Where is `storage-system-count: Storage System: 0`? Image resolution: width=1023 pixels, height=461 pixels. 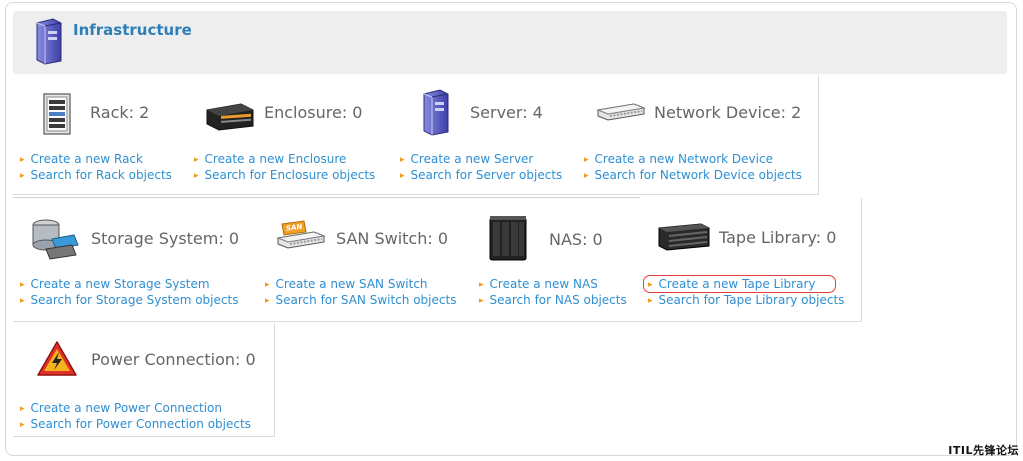 storage-system-count: Storage System: 0 is located at coordinates (165, 238).